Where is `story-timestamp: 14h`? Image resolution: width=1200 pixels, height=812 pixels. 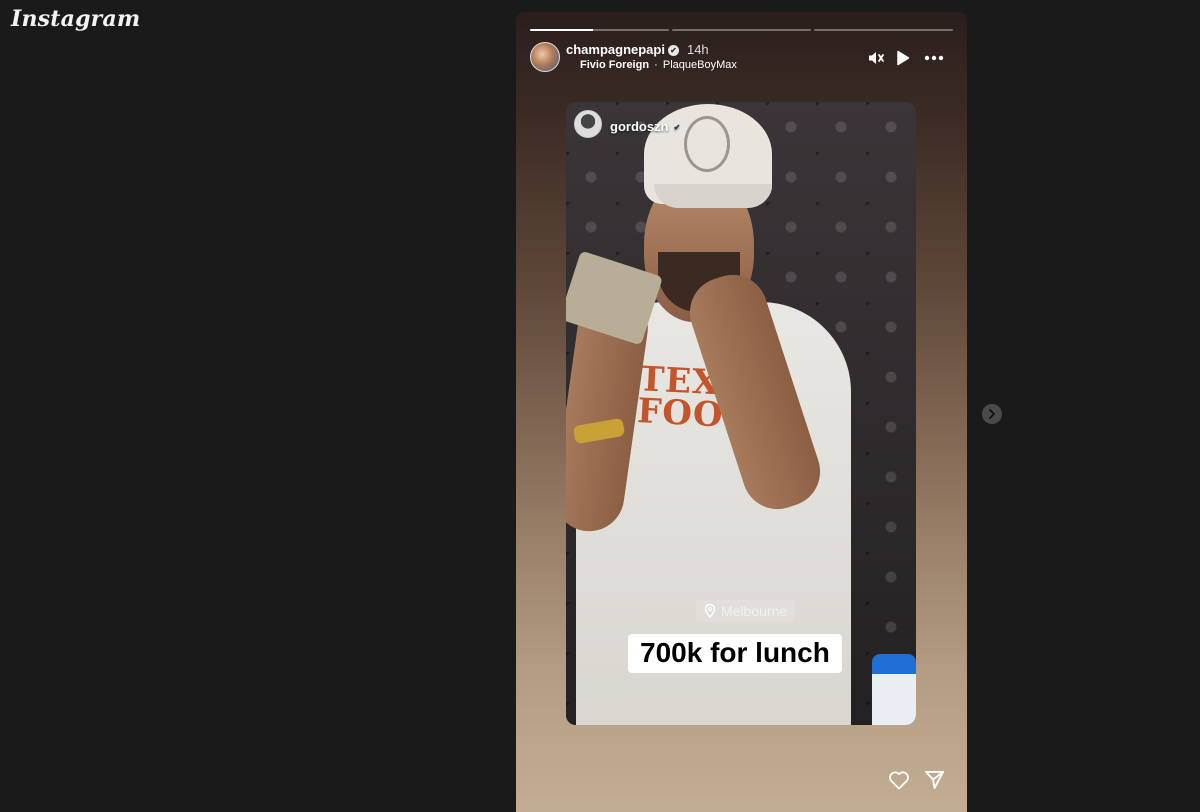 story-timestamp: 14h is located at coordinates (697, 49).